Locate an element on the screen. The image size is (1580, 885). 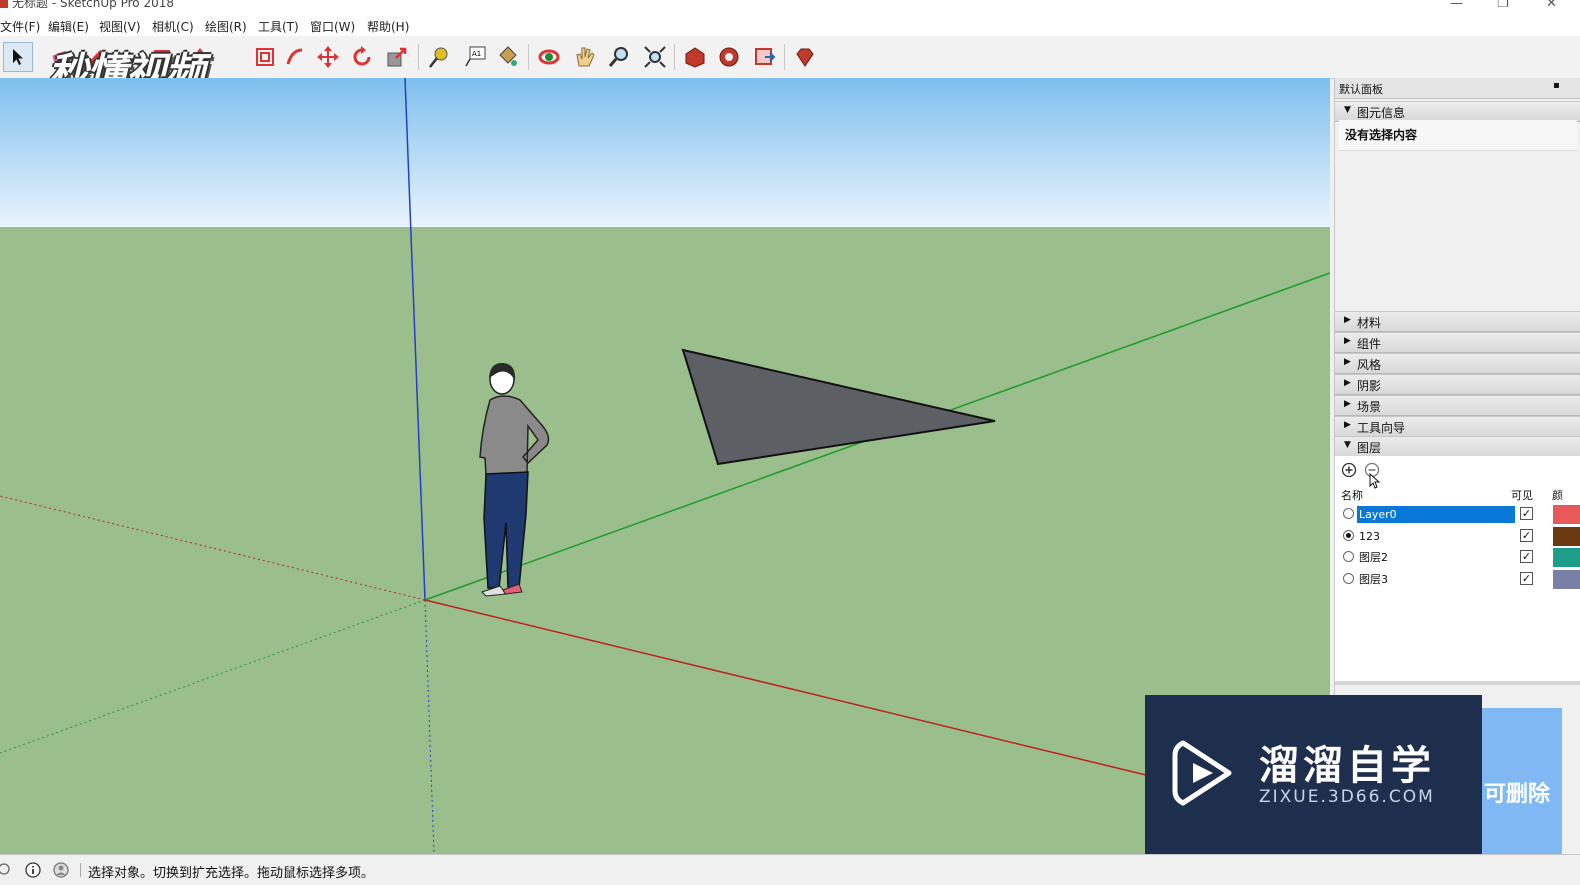
zoom-tool-button is located at coordinates (619, 57).